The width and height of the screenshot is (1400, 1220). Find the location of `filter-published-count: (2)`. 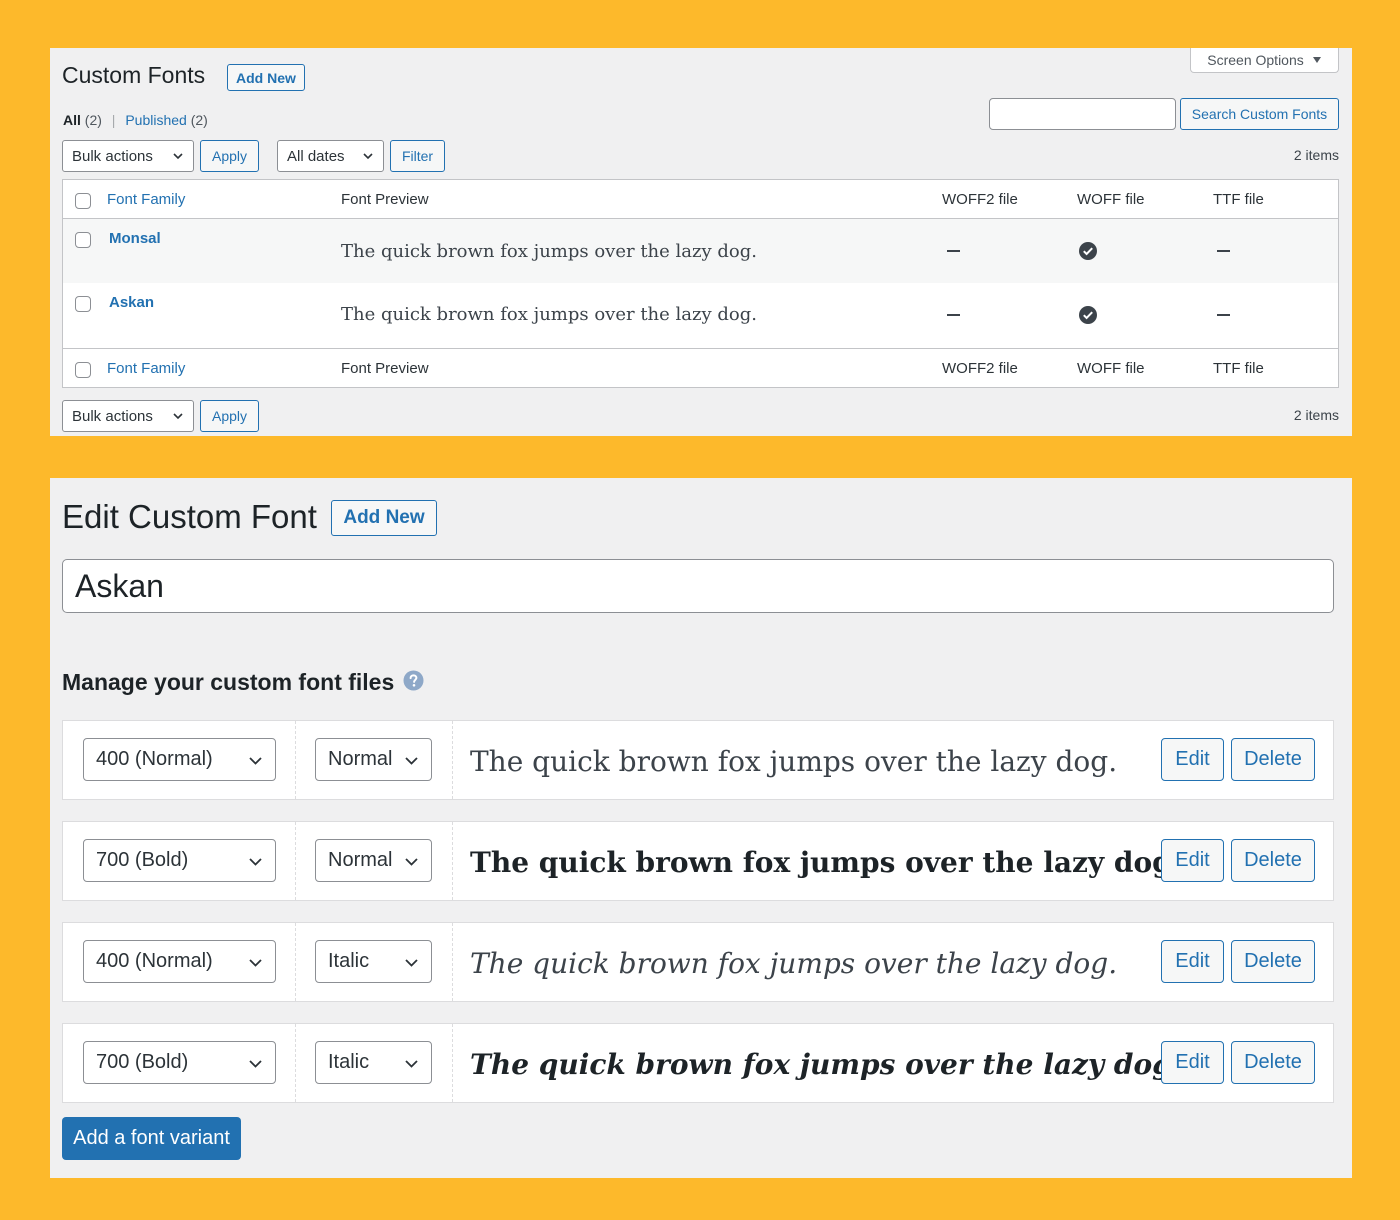

filter-published-count: (2) is located at coordinates (199, 120).